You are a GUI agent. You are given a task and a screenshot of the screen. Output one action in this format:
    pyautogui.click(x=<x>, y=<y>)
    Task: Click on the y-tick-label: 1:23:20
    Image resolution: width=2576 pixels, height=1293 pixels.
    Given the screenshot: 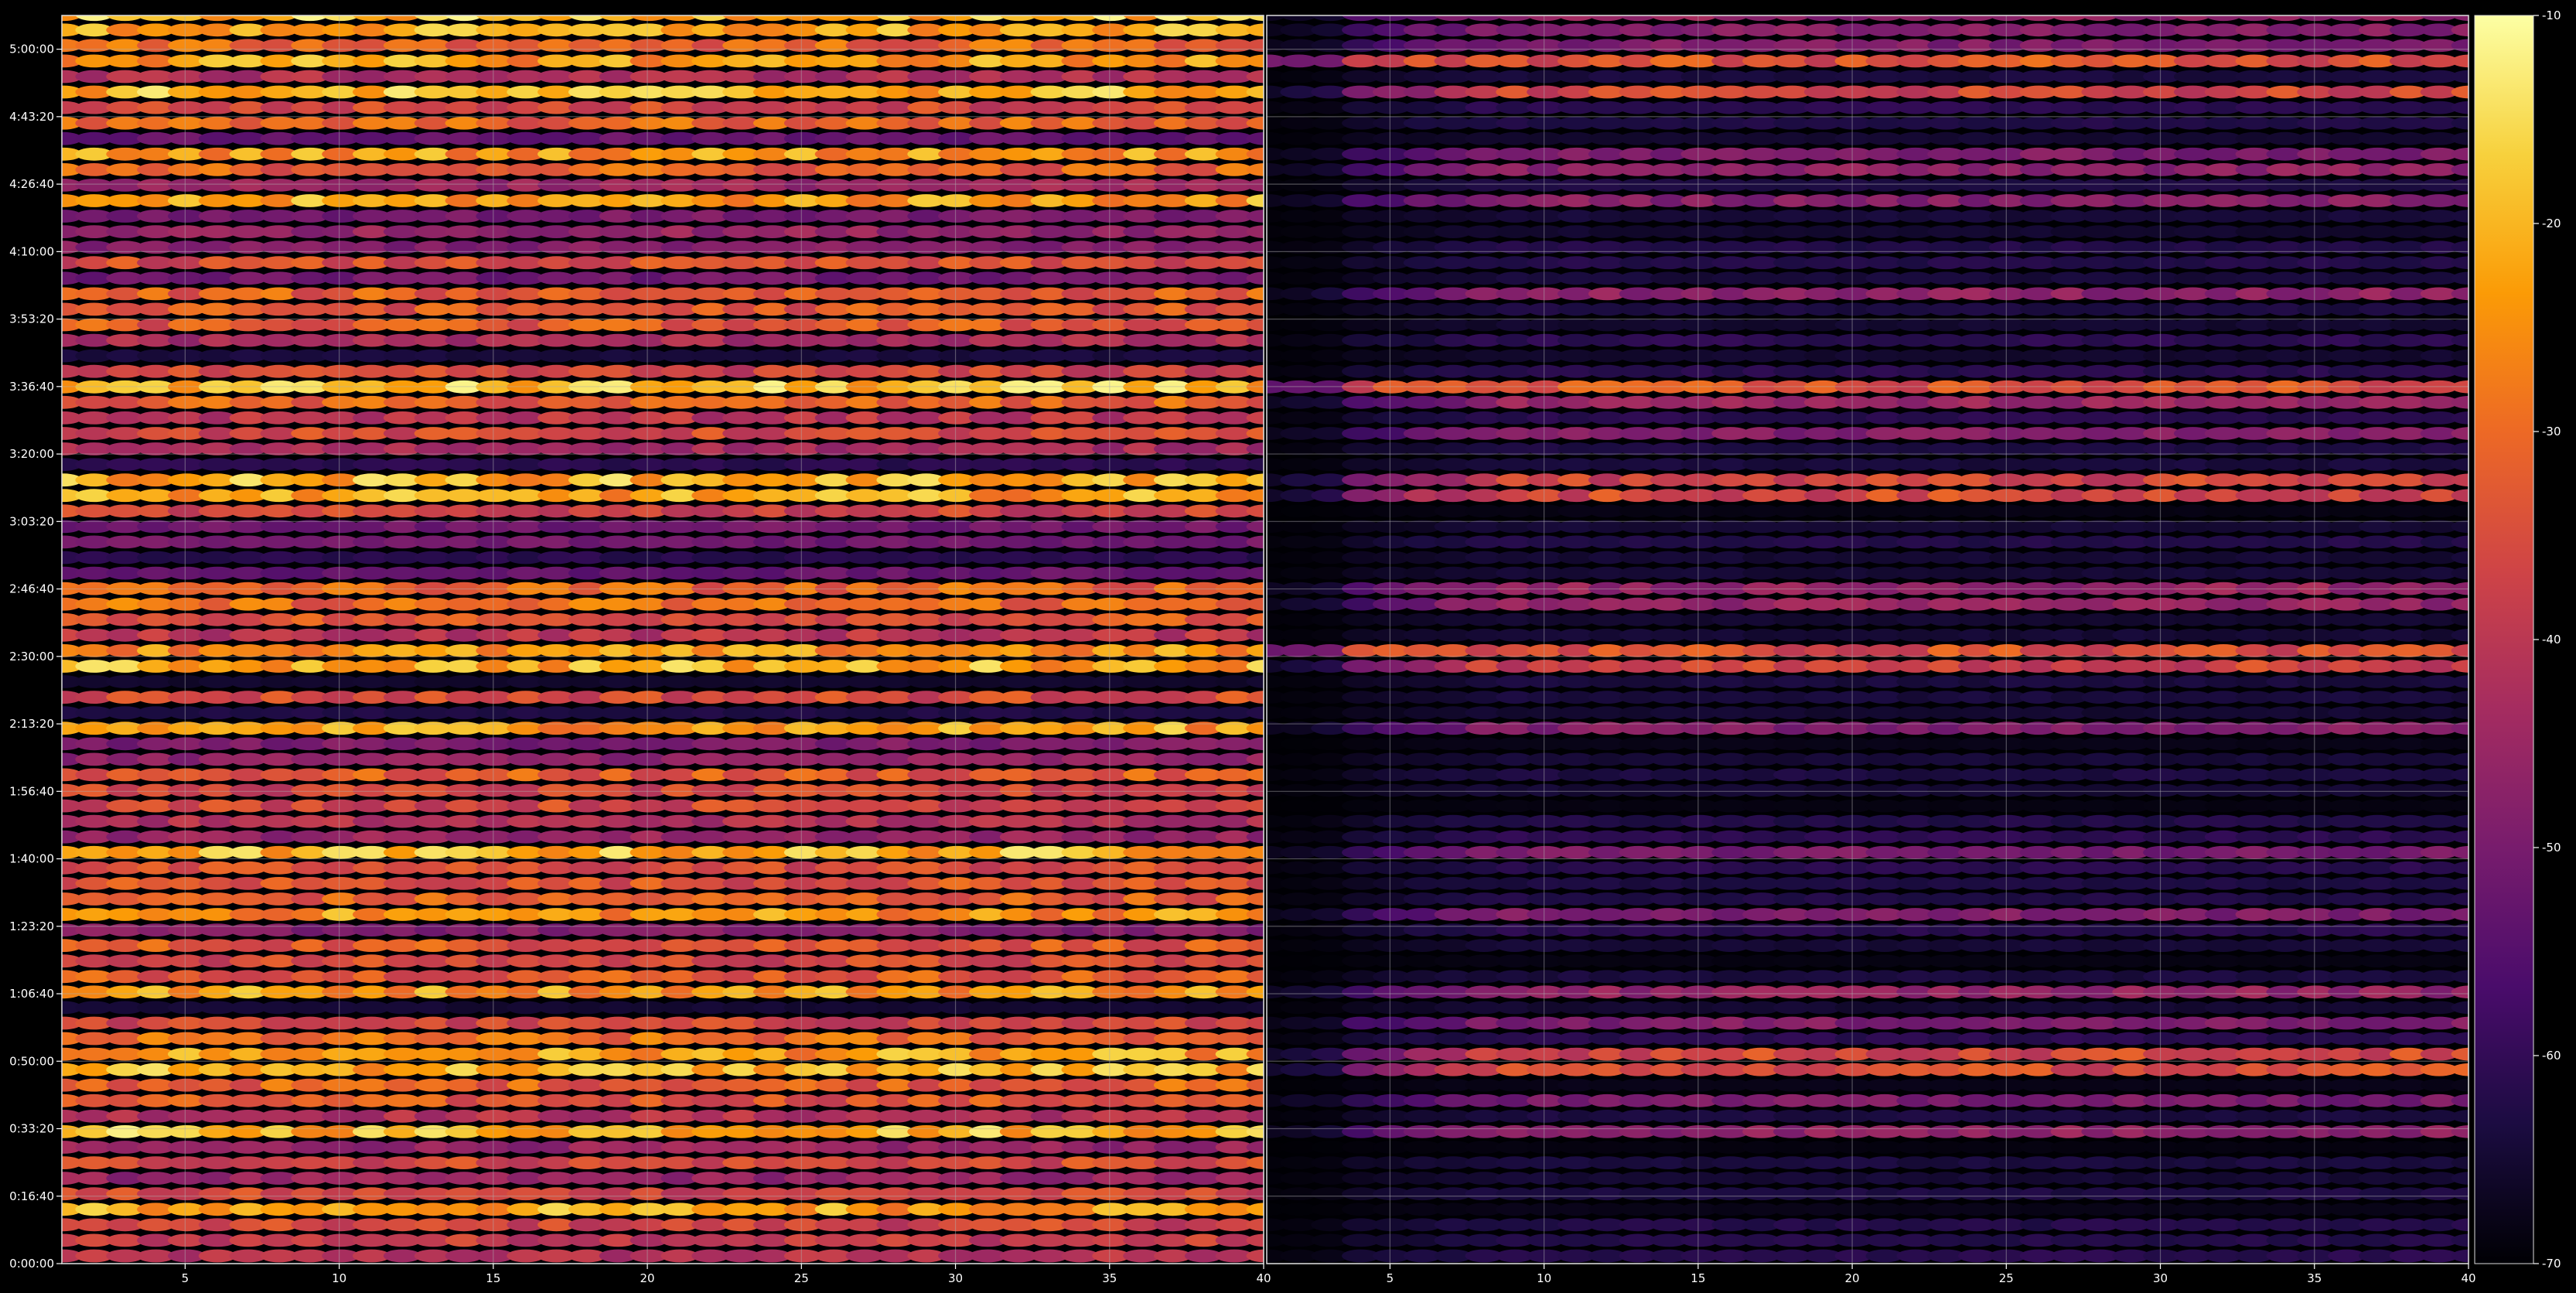 What is the action you would take?
    pyautogui.click(x=32, y=926)
    